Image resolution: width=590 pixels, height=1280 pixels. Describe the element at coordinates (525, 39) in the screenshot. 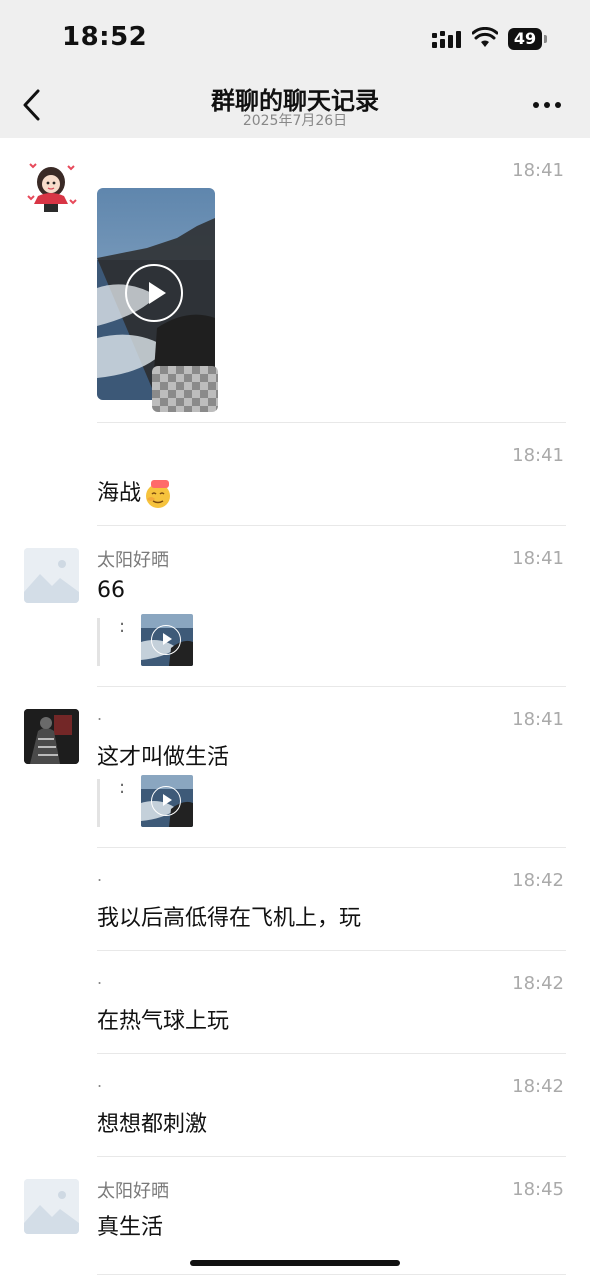

I see `battery-icon: 49` at that location.